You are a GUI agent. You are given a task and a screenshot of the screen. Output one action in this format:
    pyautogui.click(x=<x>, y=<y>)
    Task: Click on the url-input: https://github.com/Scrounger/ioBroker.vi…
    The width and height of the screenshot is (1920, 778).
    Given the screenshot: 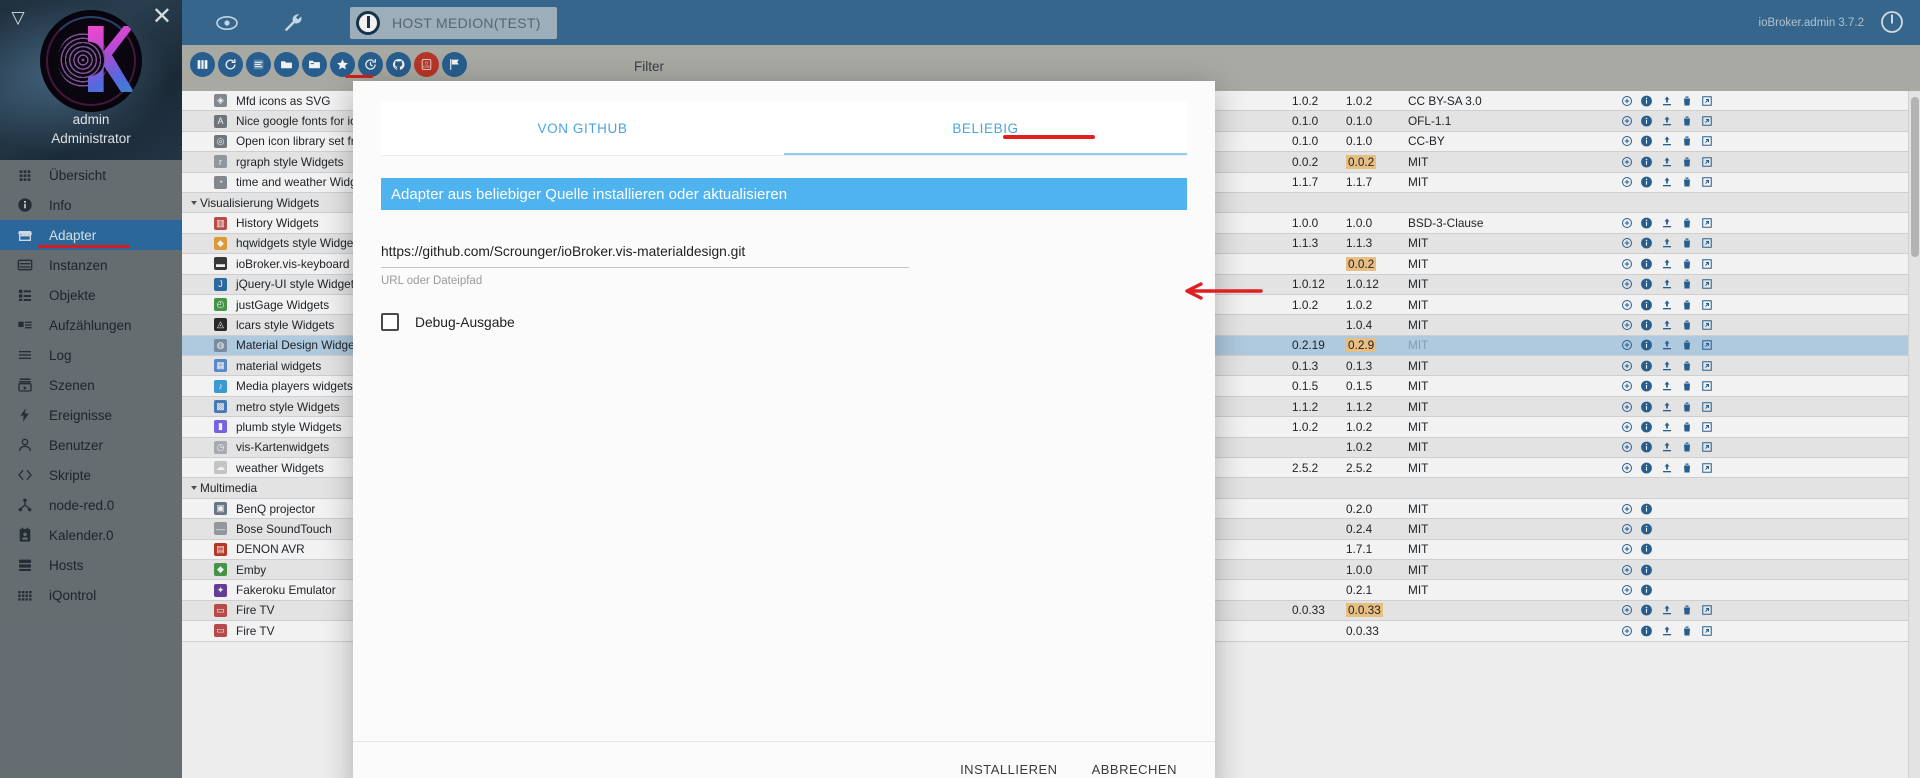 What is the action you would take?
    pyautogui.click(x=645, y=255)
    